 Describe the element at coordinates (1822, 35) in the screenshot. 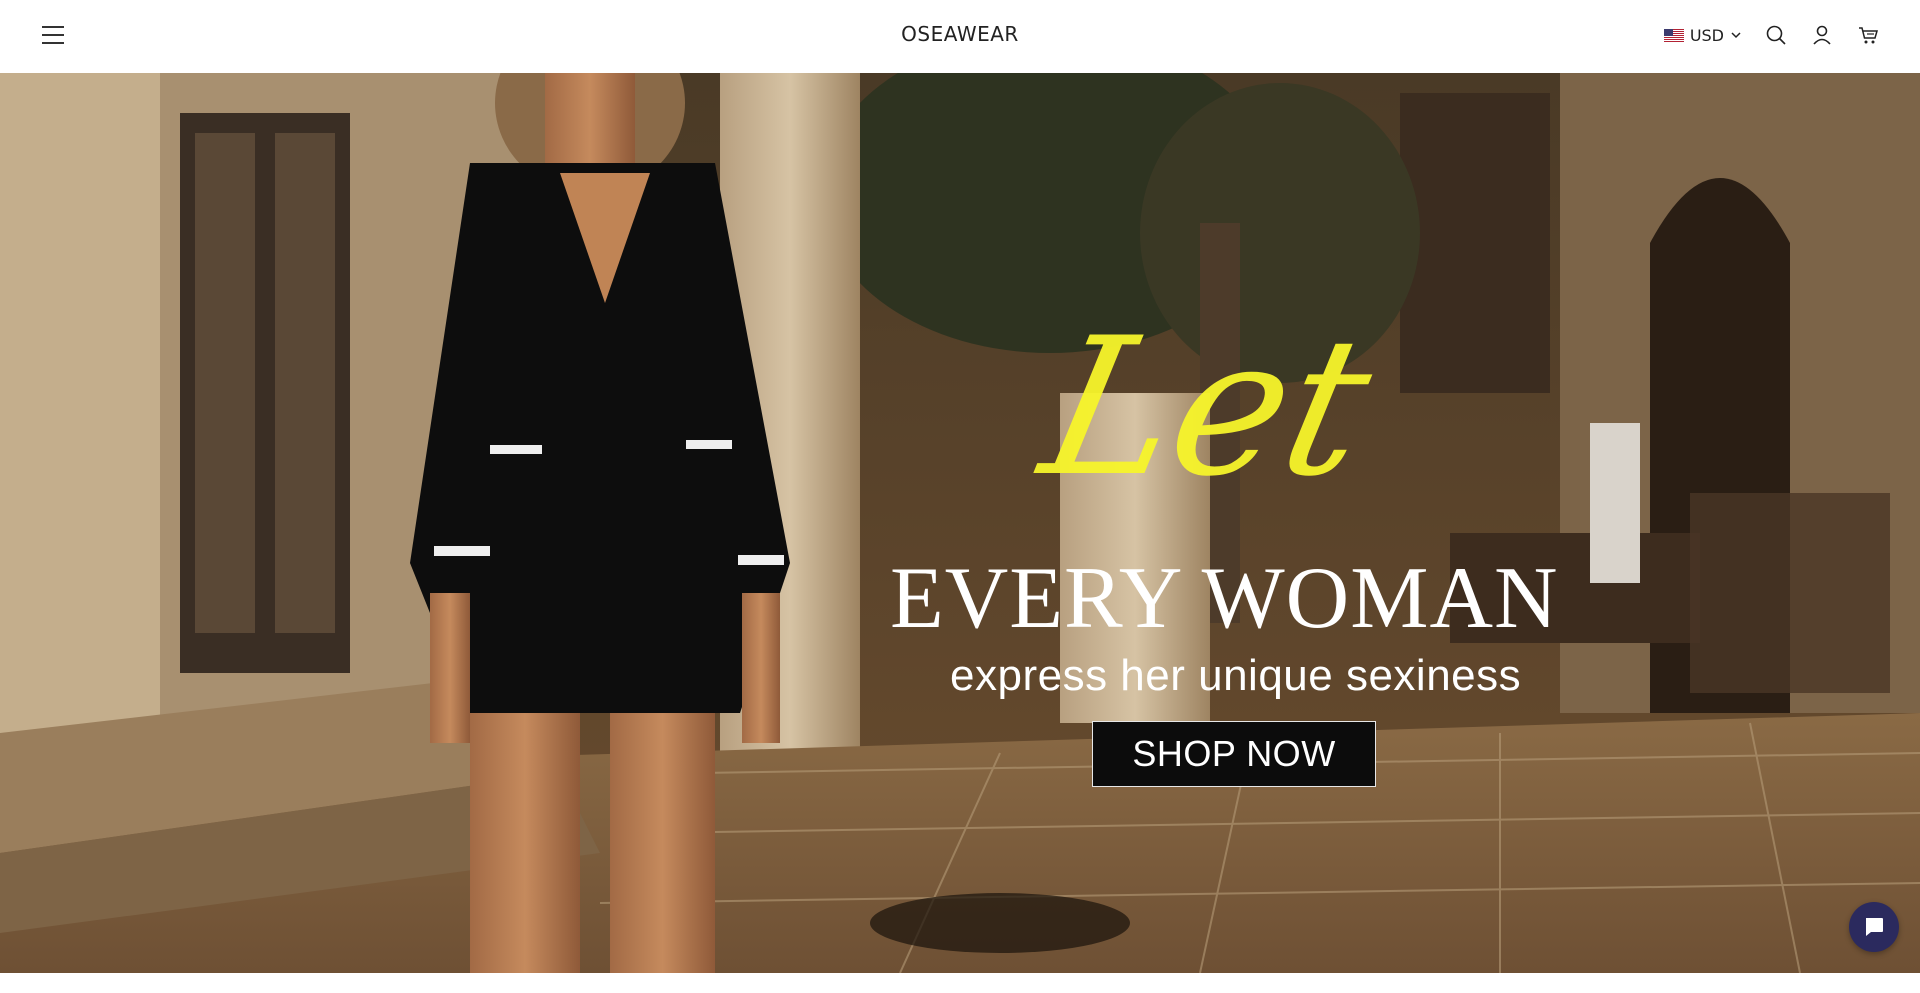

I see `account-icon` at that location.